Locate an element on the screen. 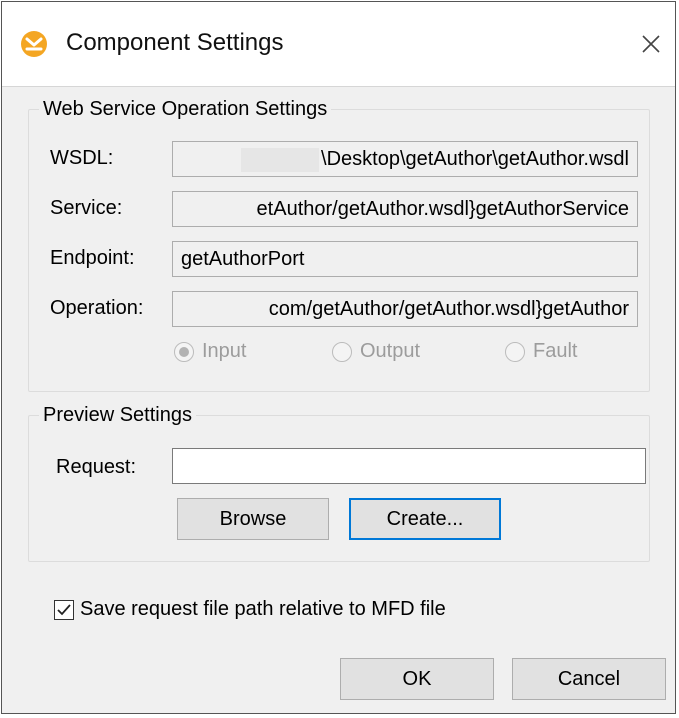 The height and width of the screenshot is (718, 679). web-service-operation-legend: Web Service Operation Settings is located at coordinates (185, 109).